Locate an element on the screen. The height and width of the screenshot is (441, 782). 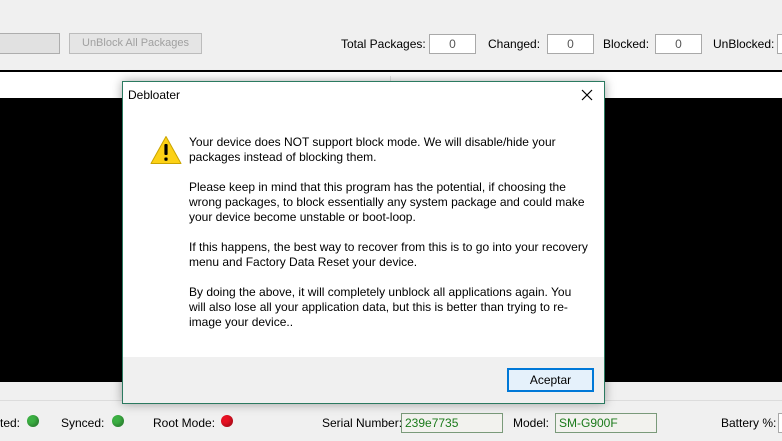
dialog-footer: Aceptar is located at coordinates (363, 380).